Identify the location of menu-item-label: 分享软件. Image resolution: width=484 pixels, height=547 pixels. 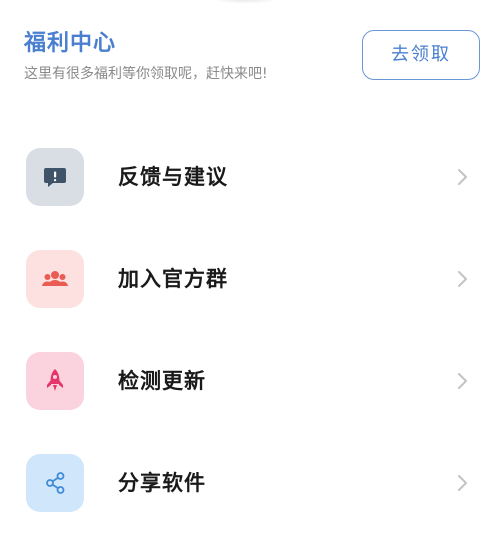
(162, 483).